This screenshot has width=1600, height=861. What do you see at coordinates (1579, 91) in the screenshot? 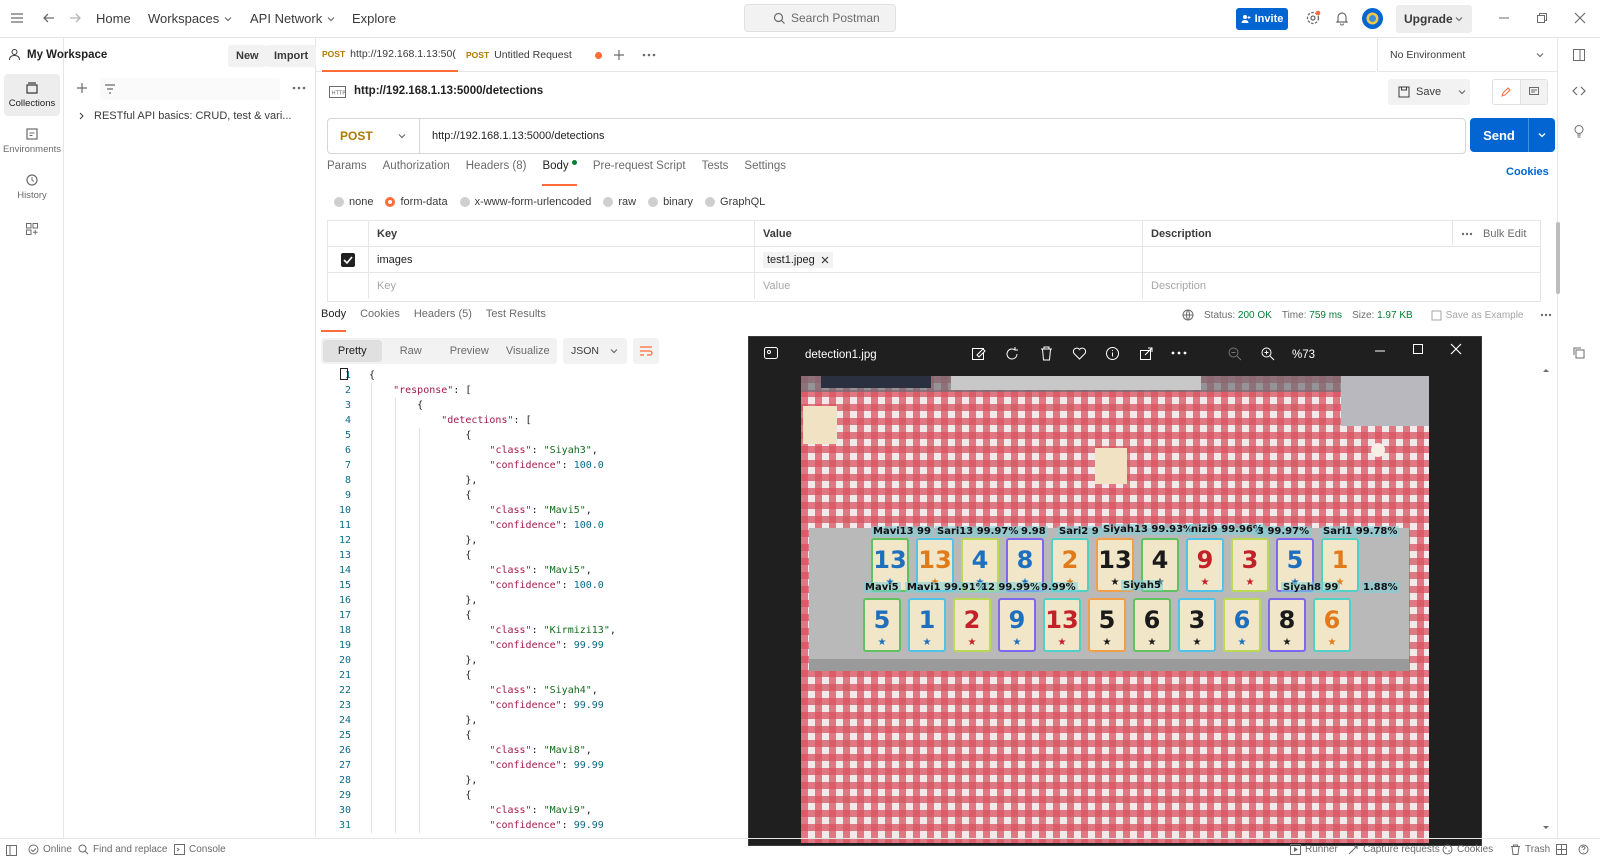
I see `code-icon` at bounding box center [1579, 91].